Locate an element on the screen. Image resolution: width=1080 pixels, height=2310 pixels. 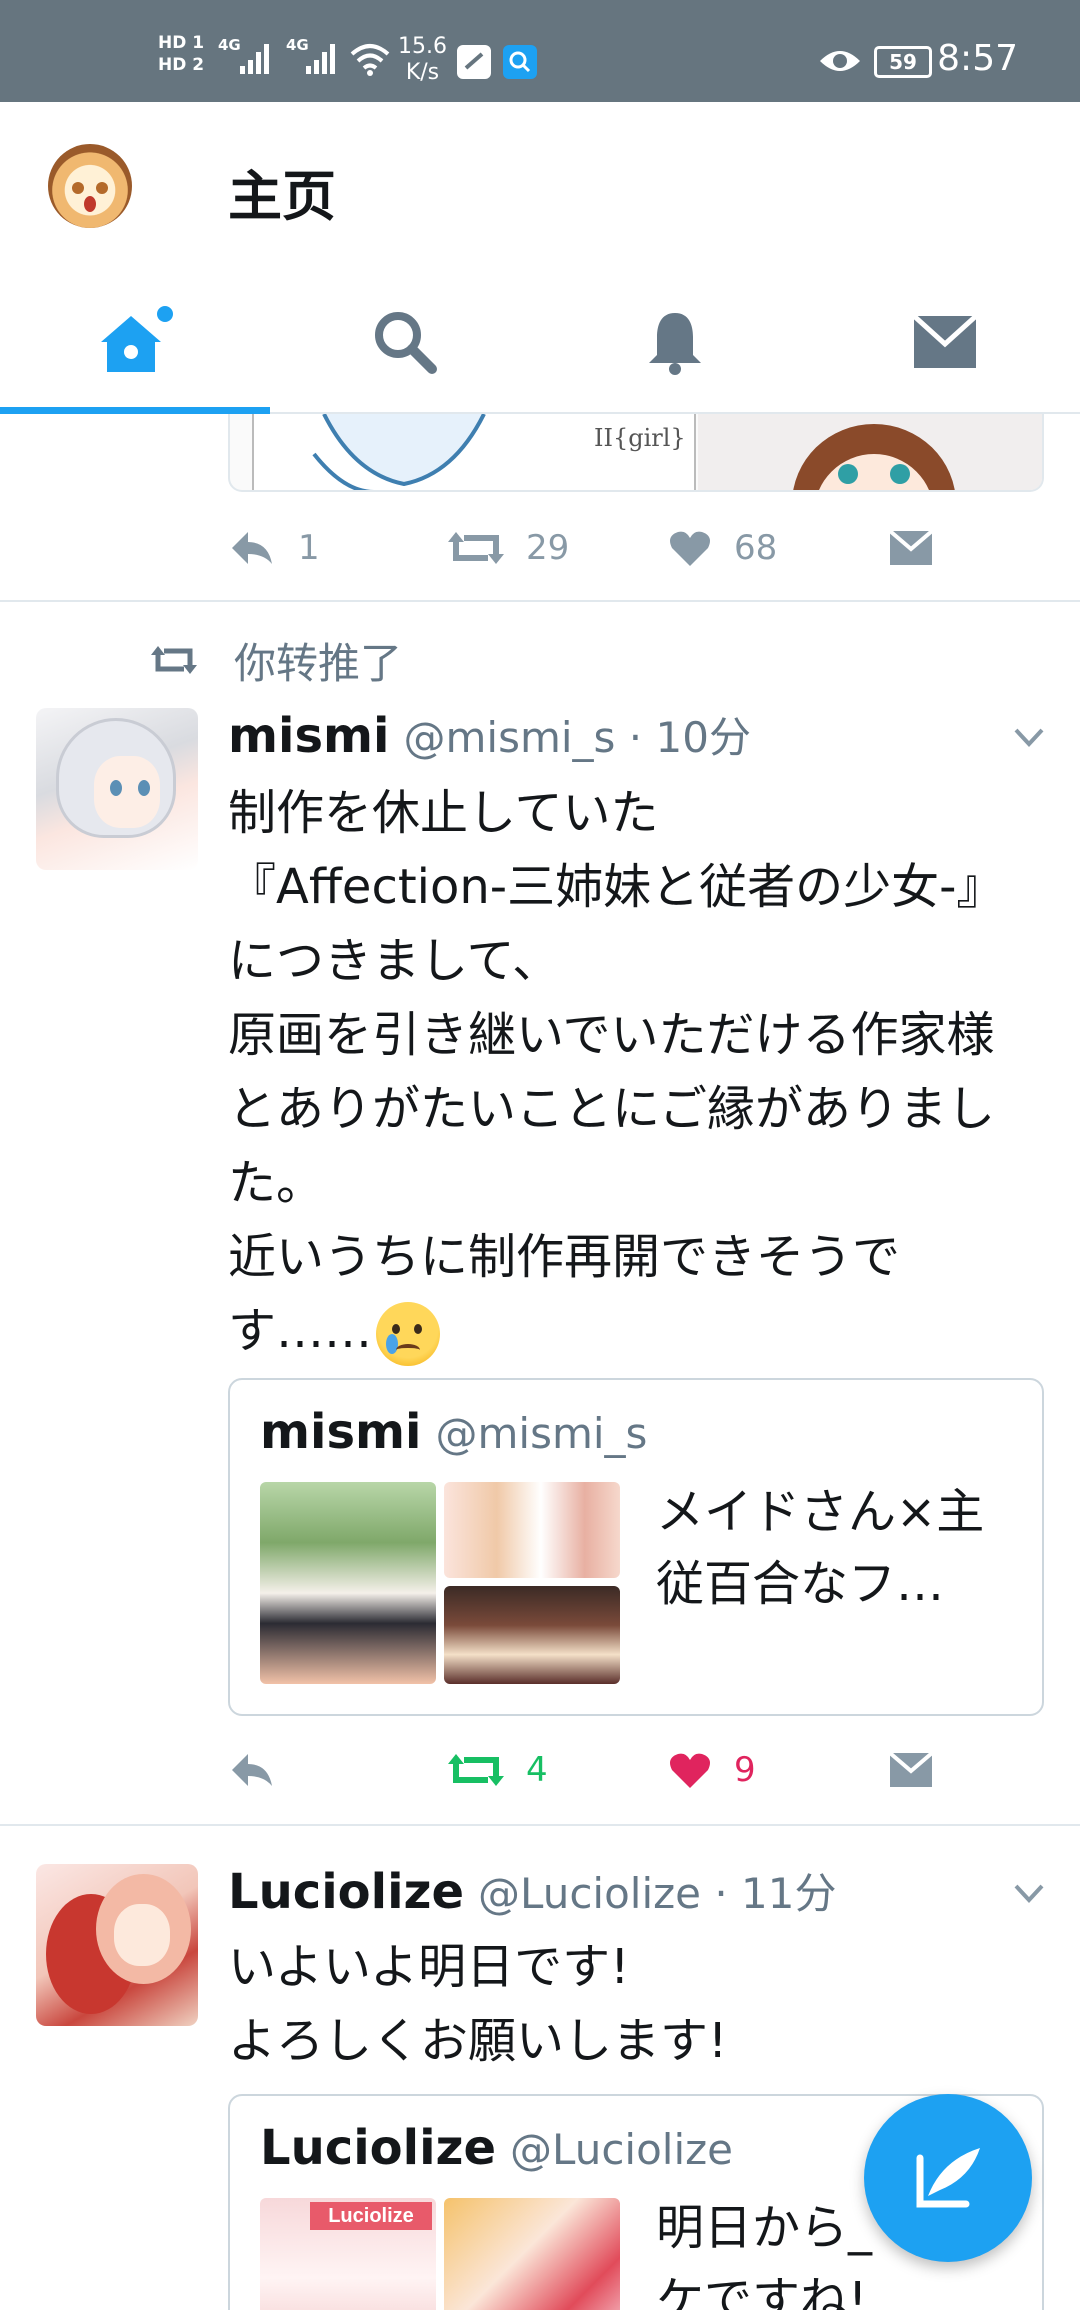
tweet1-actions: 4 9 is located at coordinates (636, 1770).